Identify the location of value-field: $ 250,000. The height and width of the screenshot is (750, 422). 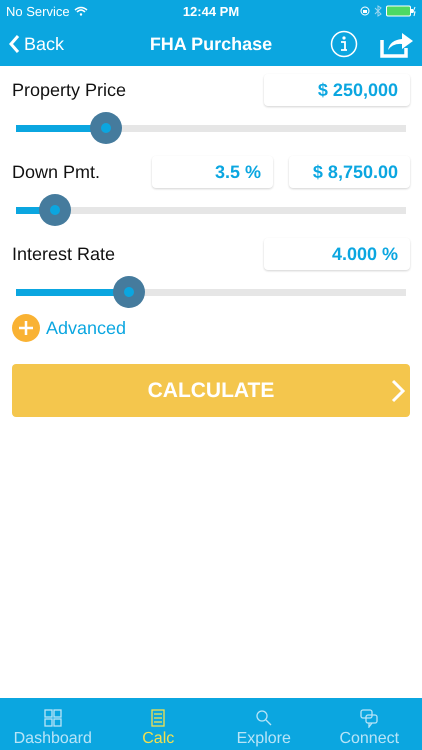
(337, 90).